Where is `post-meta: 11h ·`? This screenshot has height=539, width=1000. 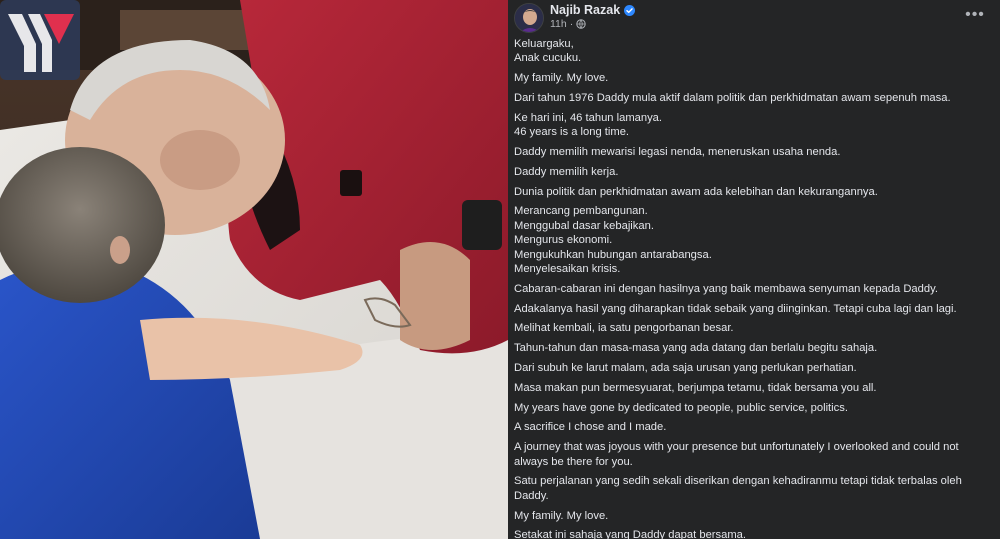
post-meta: 11h · is located at coordinates (568, 24).